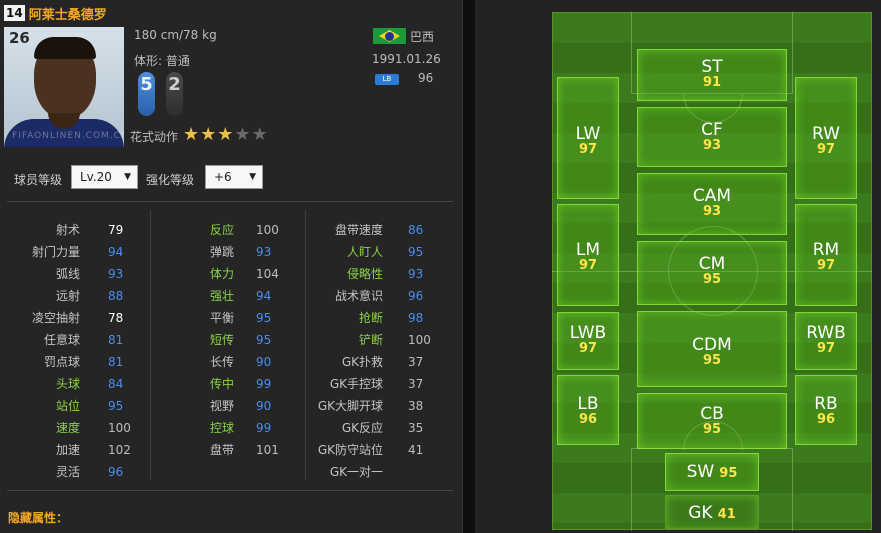 The height and width of the screenshot is (533, 881). I want to click on position-name: CDM, so click(712, 345).